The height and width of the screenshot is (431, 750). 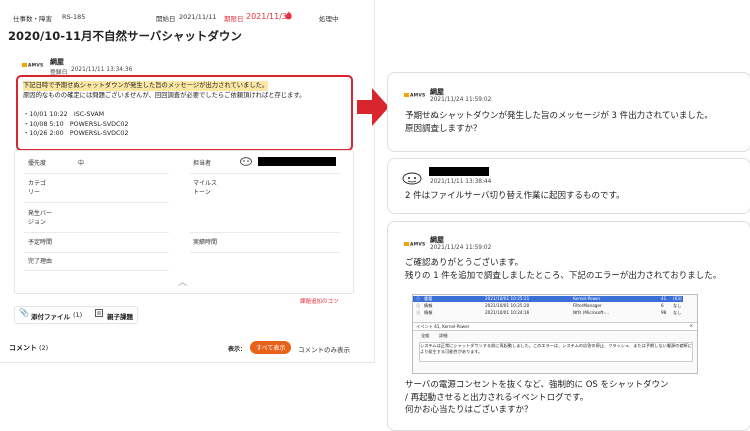 I want to click on post-logo: AMVS, so click(x=32, y=66).